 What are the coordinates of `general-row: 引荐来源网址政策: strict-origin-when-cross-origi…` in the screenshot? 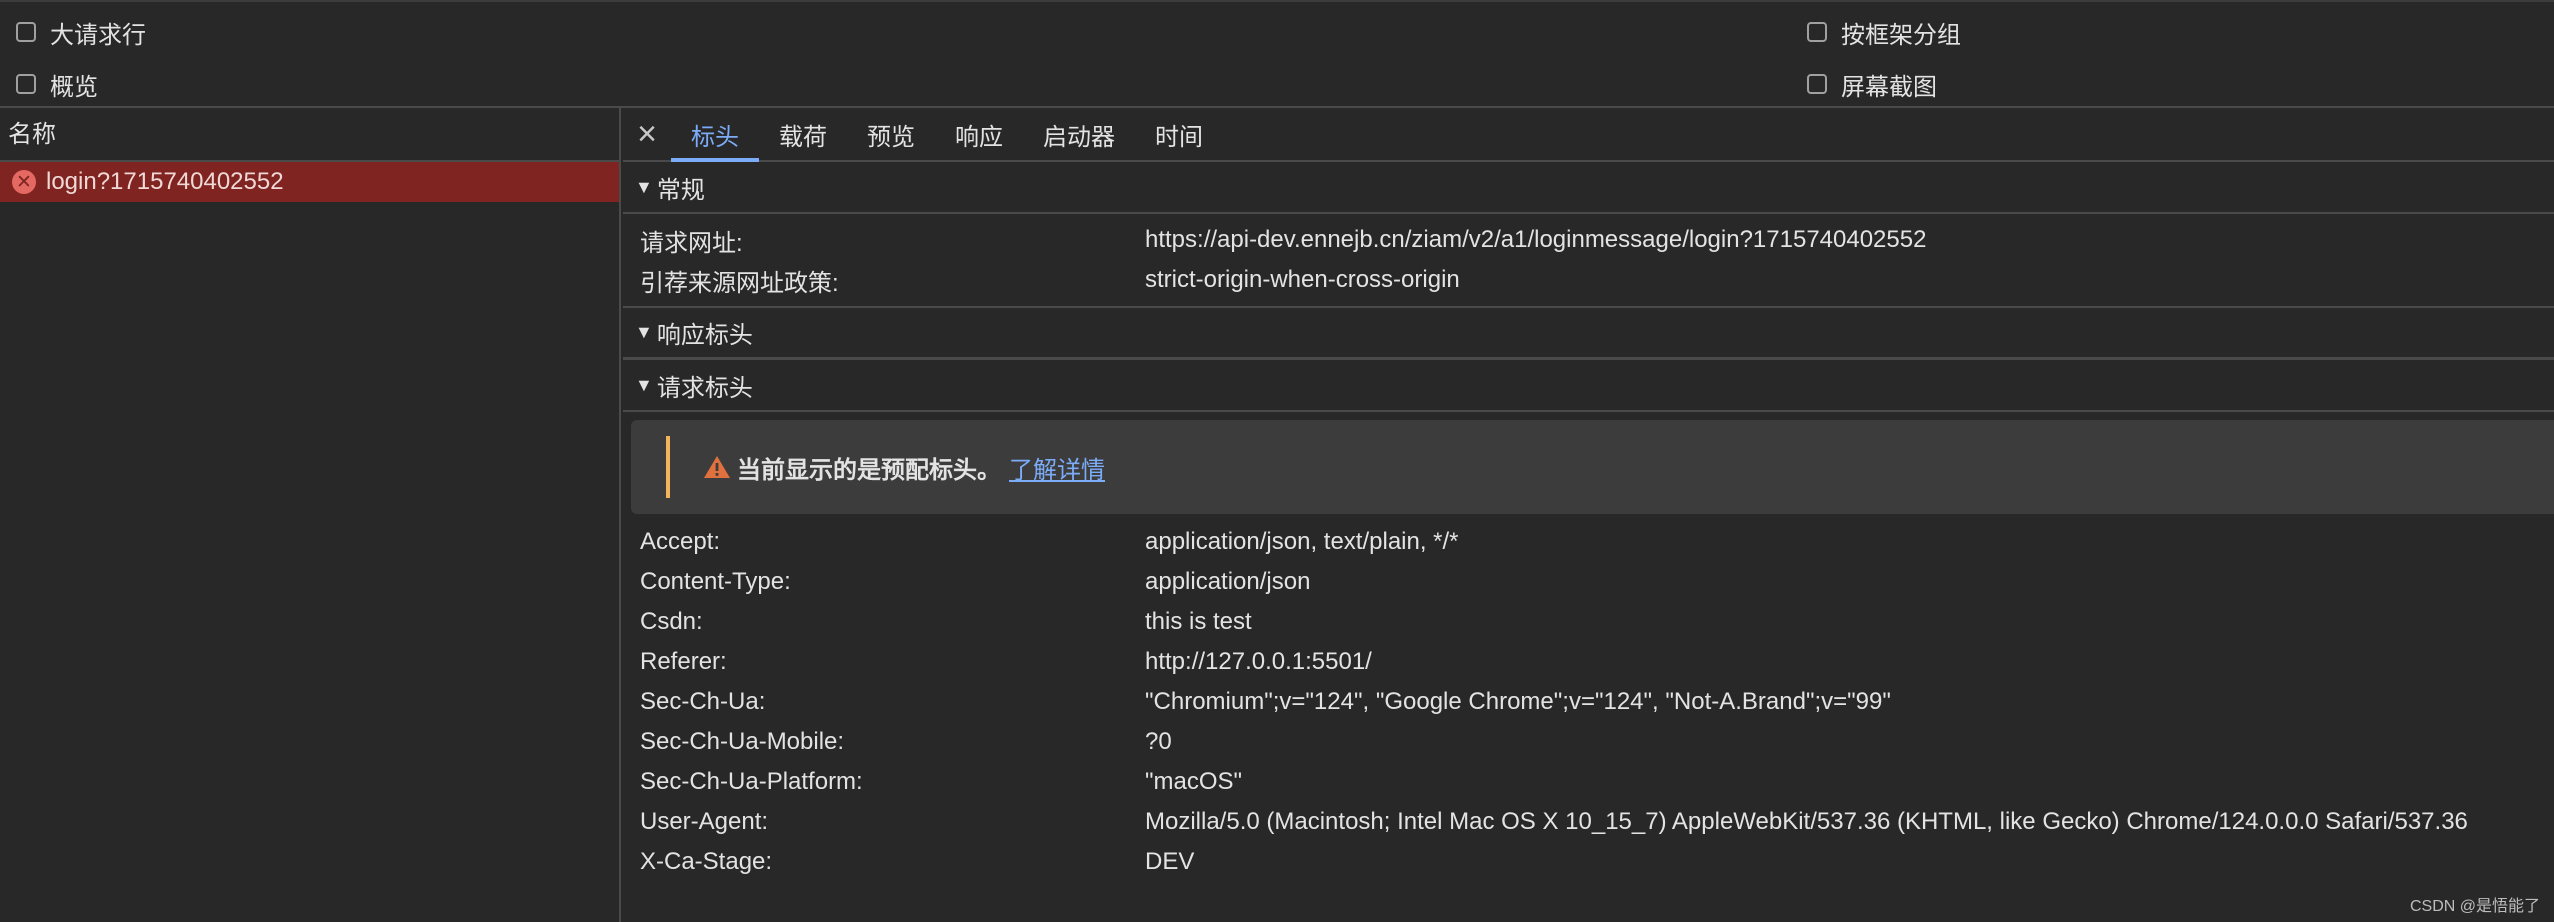 It's located at (1588, 280).